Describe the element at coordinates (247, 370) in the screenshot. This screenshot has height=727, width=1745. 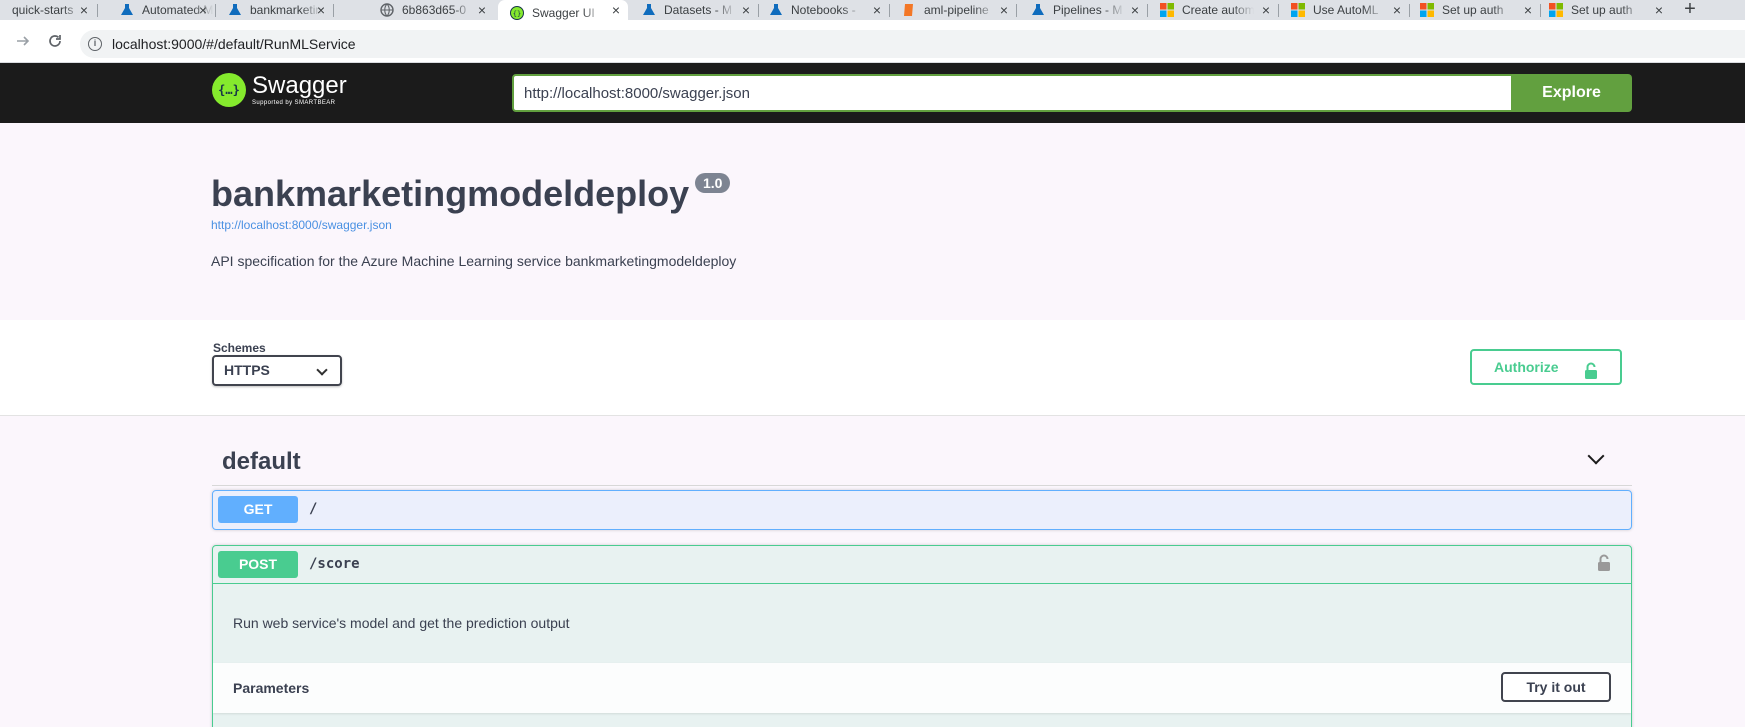
I see `schemes-selected-value: HTTPS` at that location.